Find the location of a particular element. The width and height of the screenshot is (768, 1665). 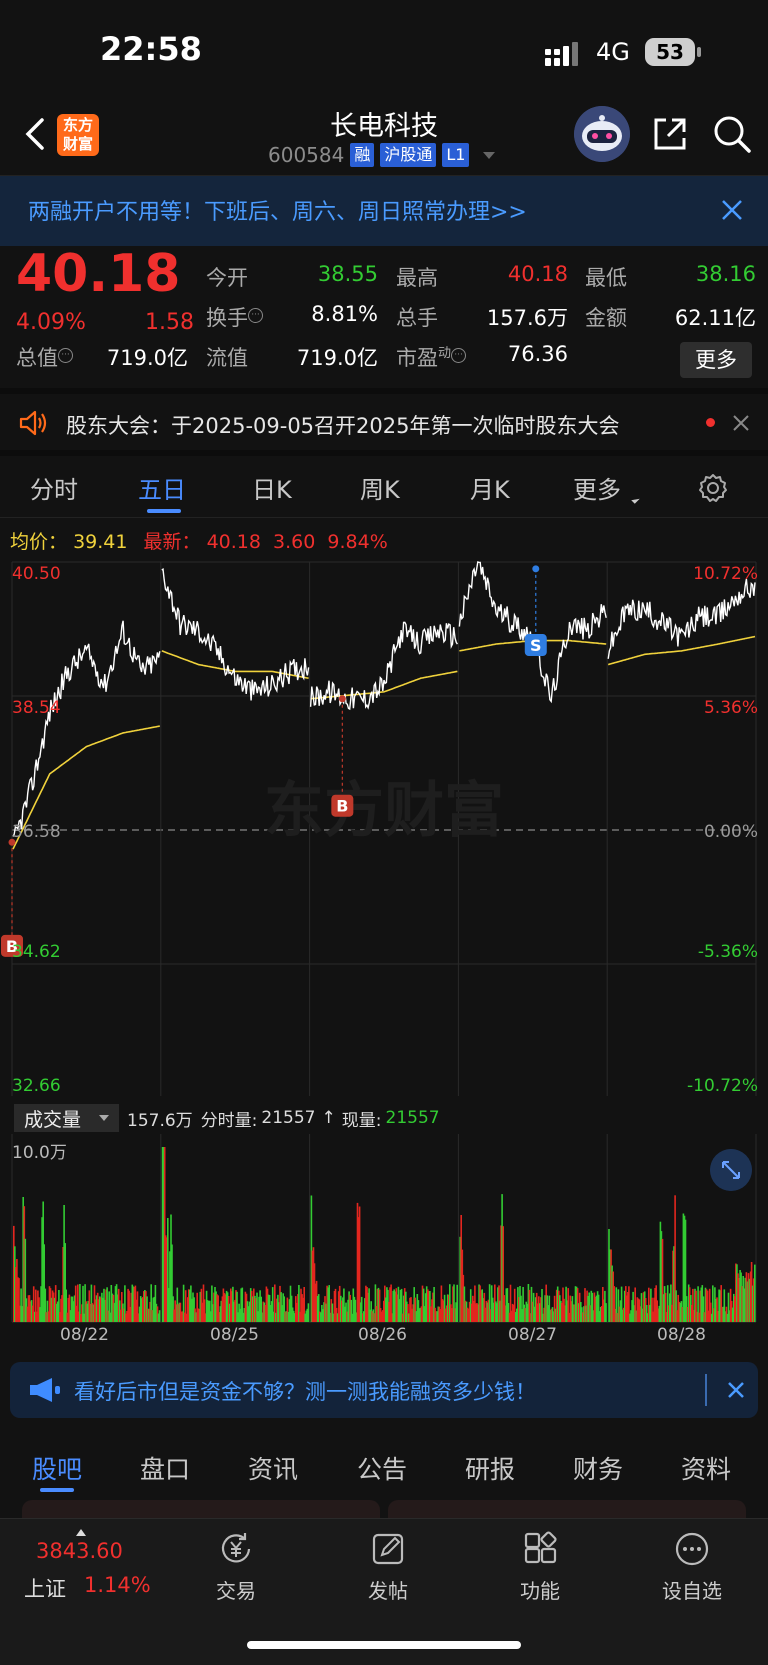

tab-intraday: 分时 is located at coordinates (54, 487).